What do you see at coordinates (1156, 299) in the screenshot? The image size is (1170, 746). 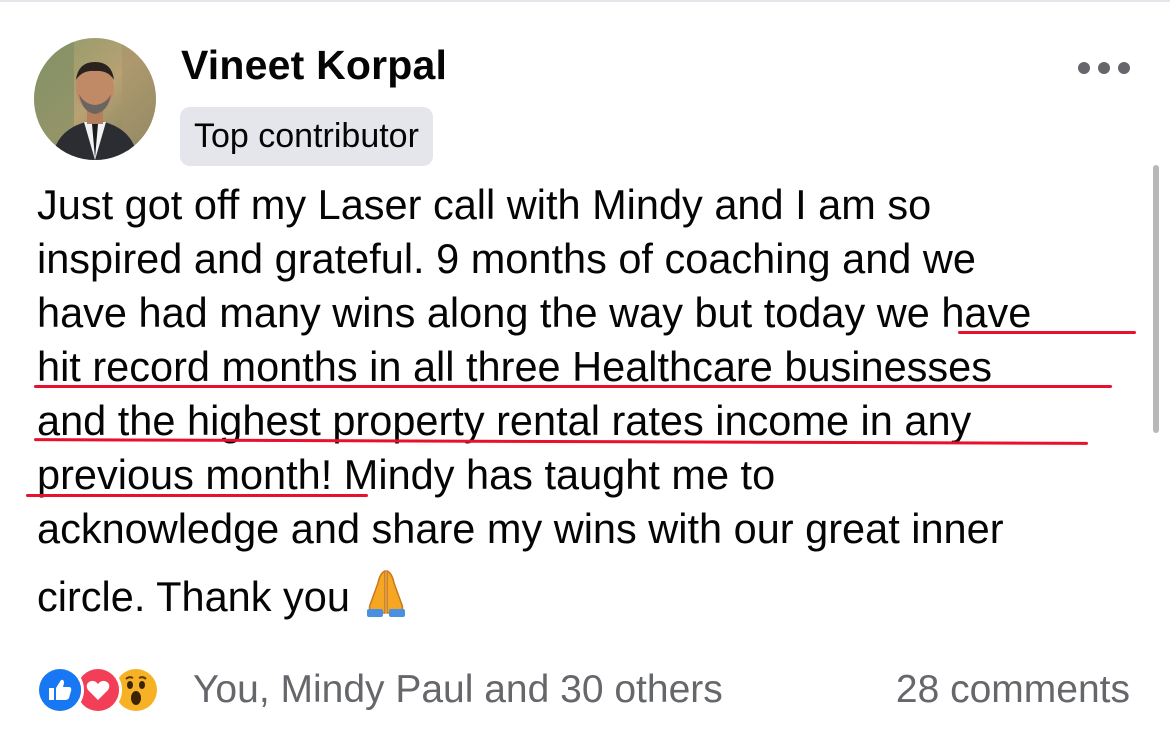 I see `scrollbar` at bounding box center [1156, 299].